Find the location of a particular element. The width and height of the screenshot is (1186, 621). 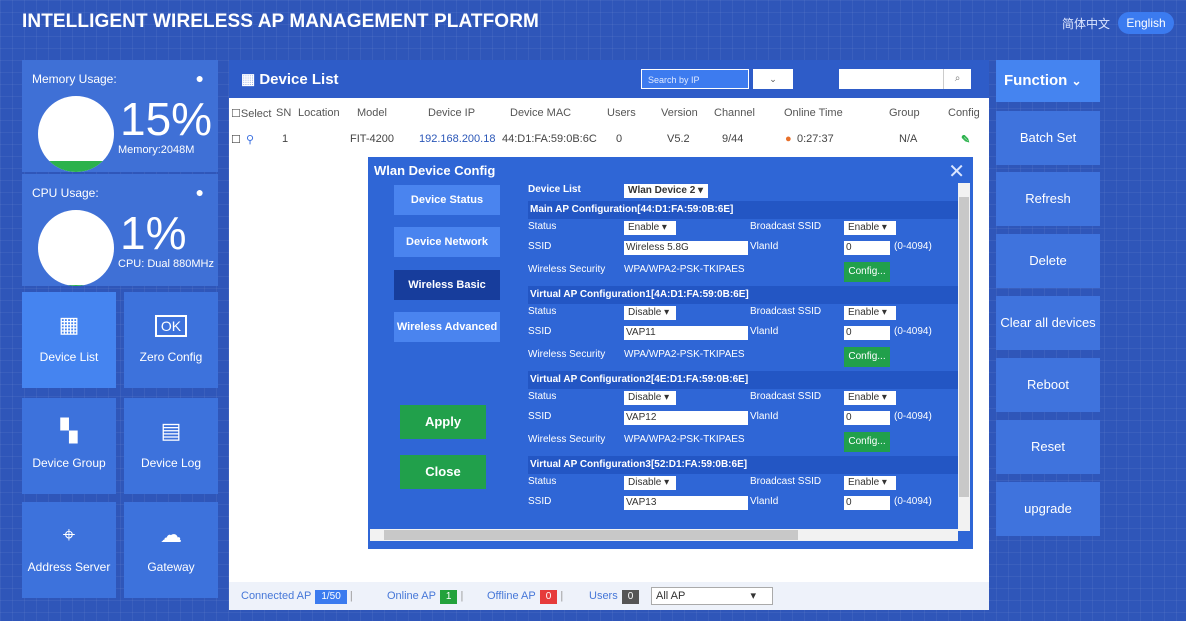

tab-device-status: Device Status is located at coordinates (447, 200).